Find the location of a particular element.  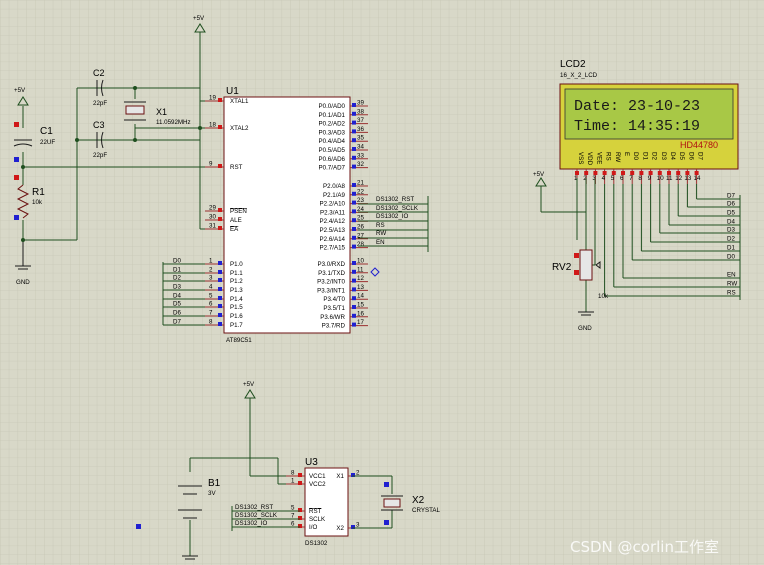

c2-value: 22pF is located at coordinates (100, 103).